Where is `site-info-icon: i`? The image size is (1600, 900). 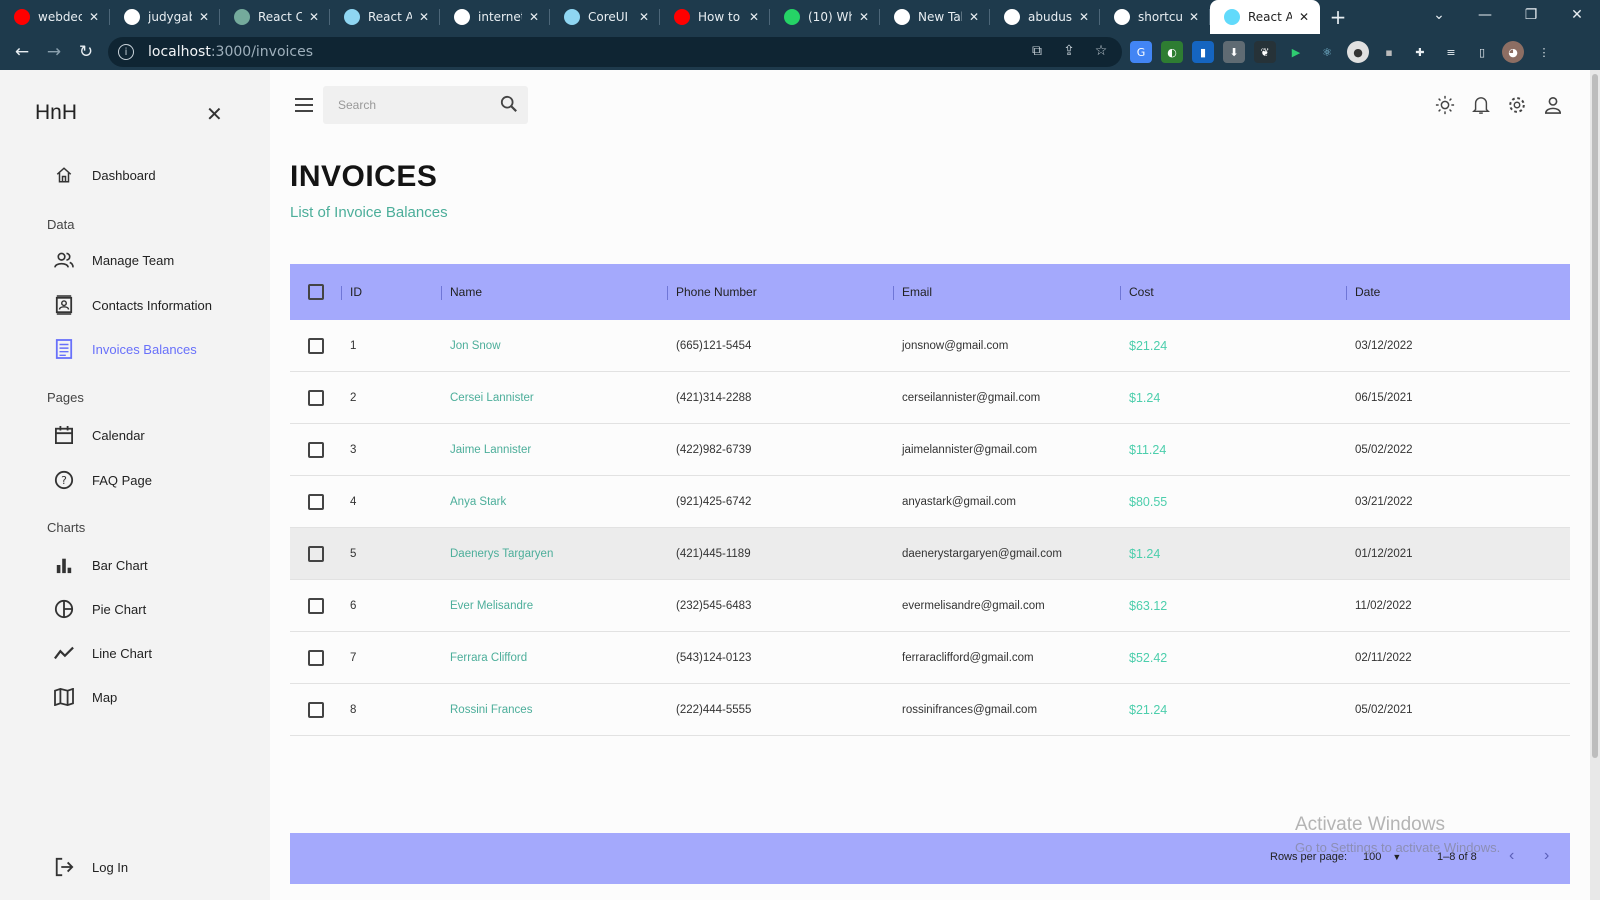
site-info-icon: i is located at coordinates (126, 52).